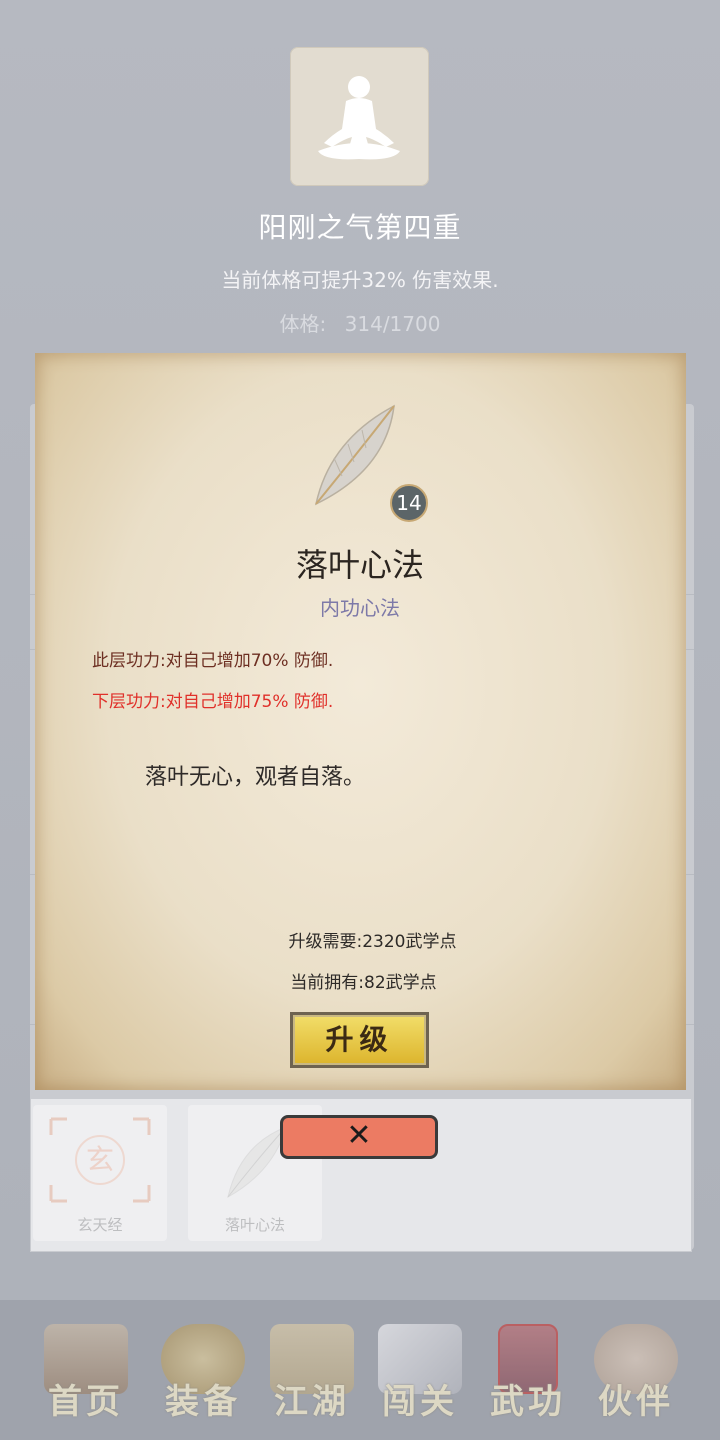 The image size is (720, 1440). Describe the element at coordinates (312, 1374) in the screenshot. I see `nav-item-jianghu: 江湖` at that location.